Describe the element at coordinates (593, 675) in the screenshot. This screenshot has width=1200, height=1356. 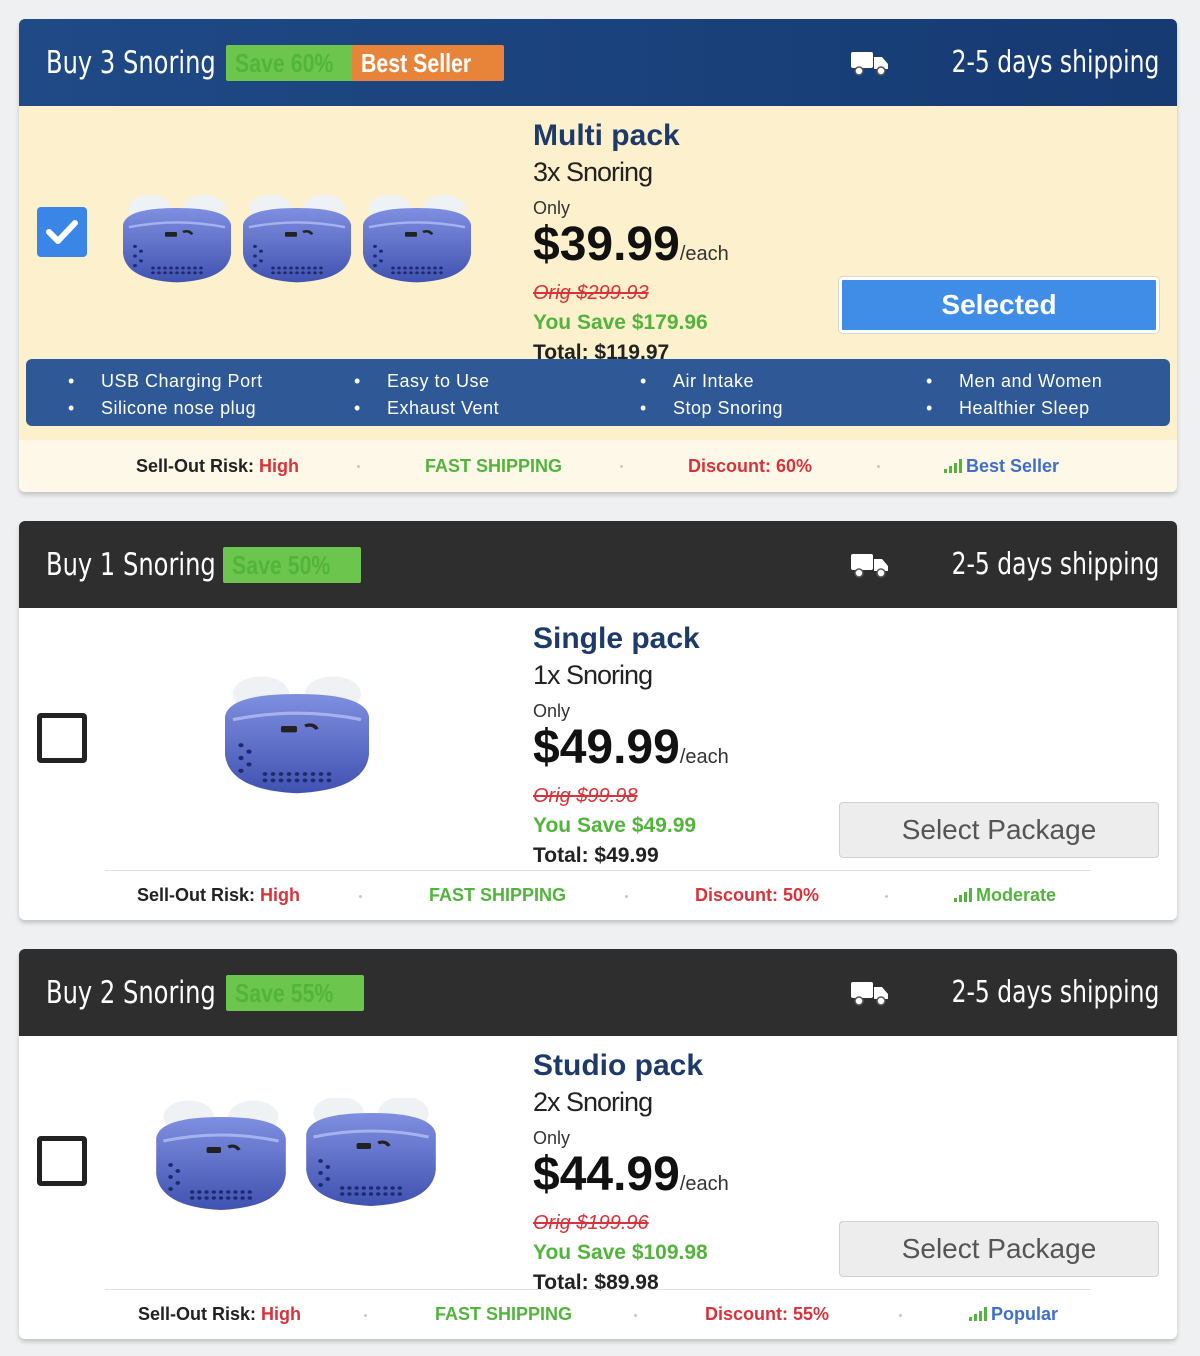
I see `pack-subtitle: 1x Snoring` at that location.